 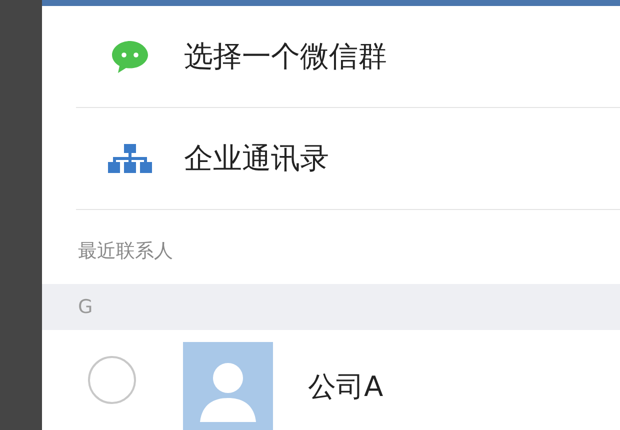 What do you see at coordinates (256, 158) in the screenshot?
I see `menu-label: 企业通讯录` at bounding box center [256, 158].